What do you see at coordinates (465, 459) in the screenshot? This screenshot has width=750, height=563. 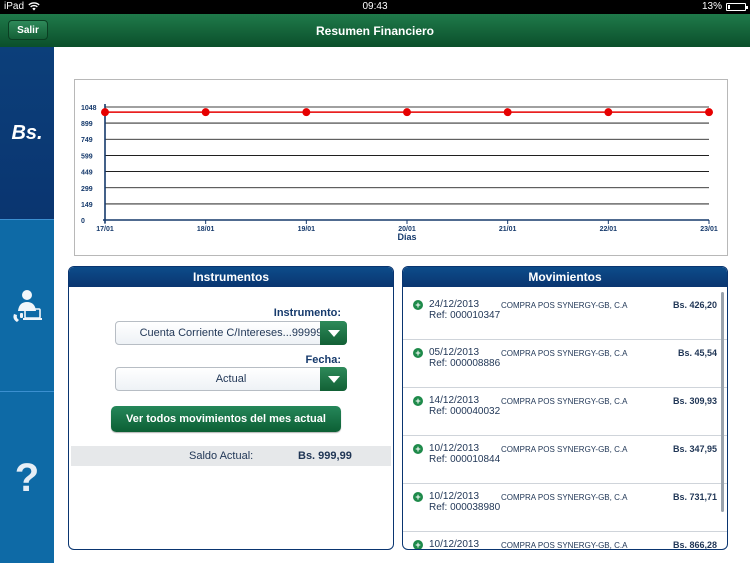 I see `movimiento-ref: Ref: 000010844` at bounding box center [465, 459].